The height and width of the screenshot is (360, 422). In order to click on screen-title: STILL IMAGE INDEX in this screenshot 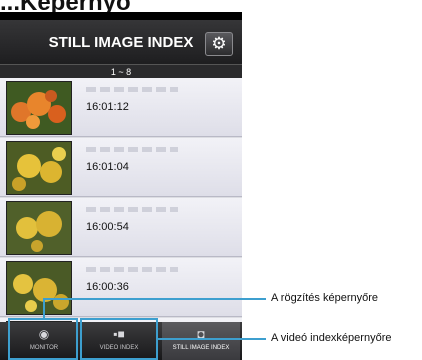, I will do `click(121, 42)`.